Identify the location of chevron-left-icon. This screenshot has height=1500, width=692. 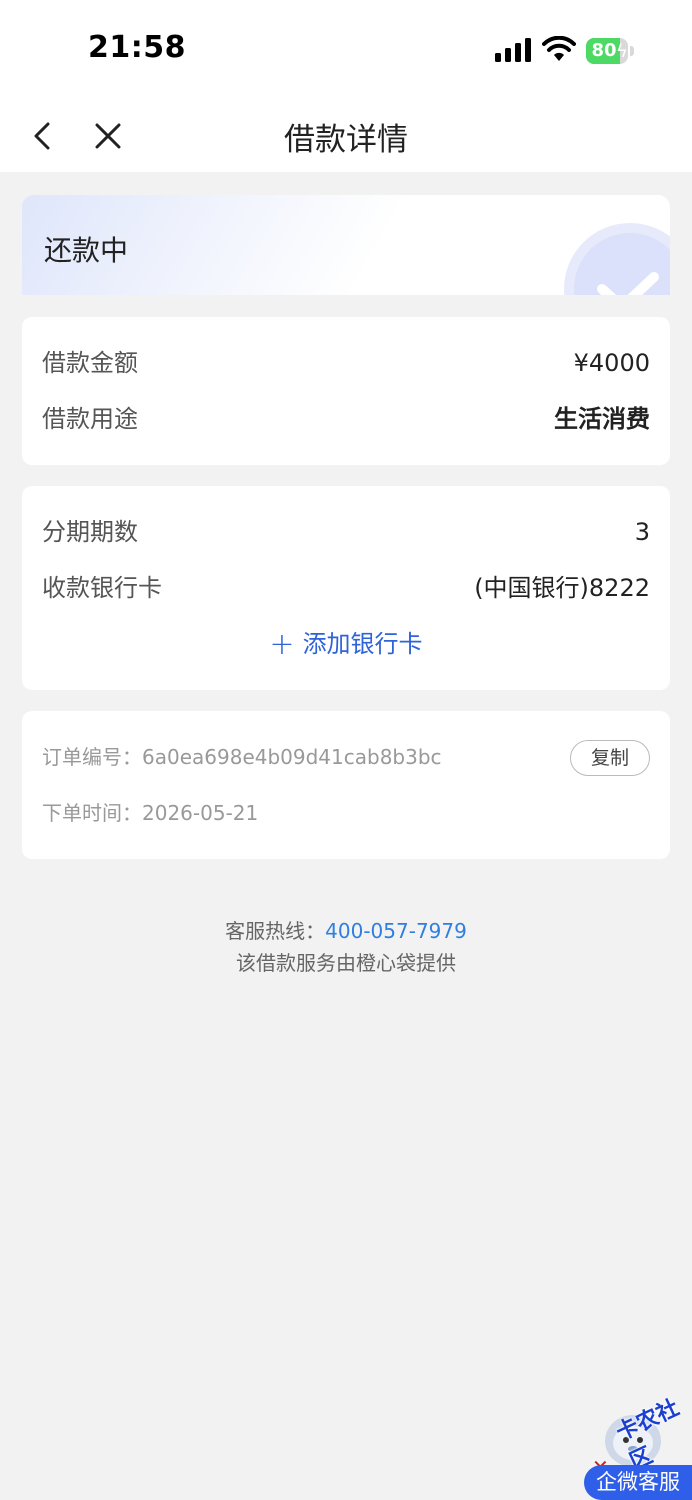
(44, 136).